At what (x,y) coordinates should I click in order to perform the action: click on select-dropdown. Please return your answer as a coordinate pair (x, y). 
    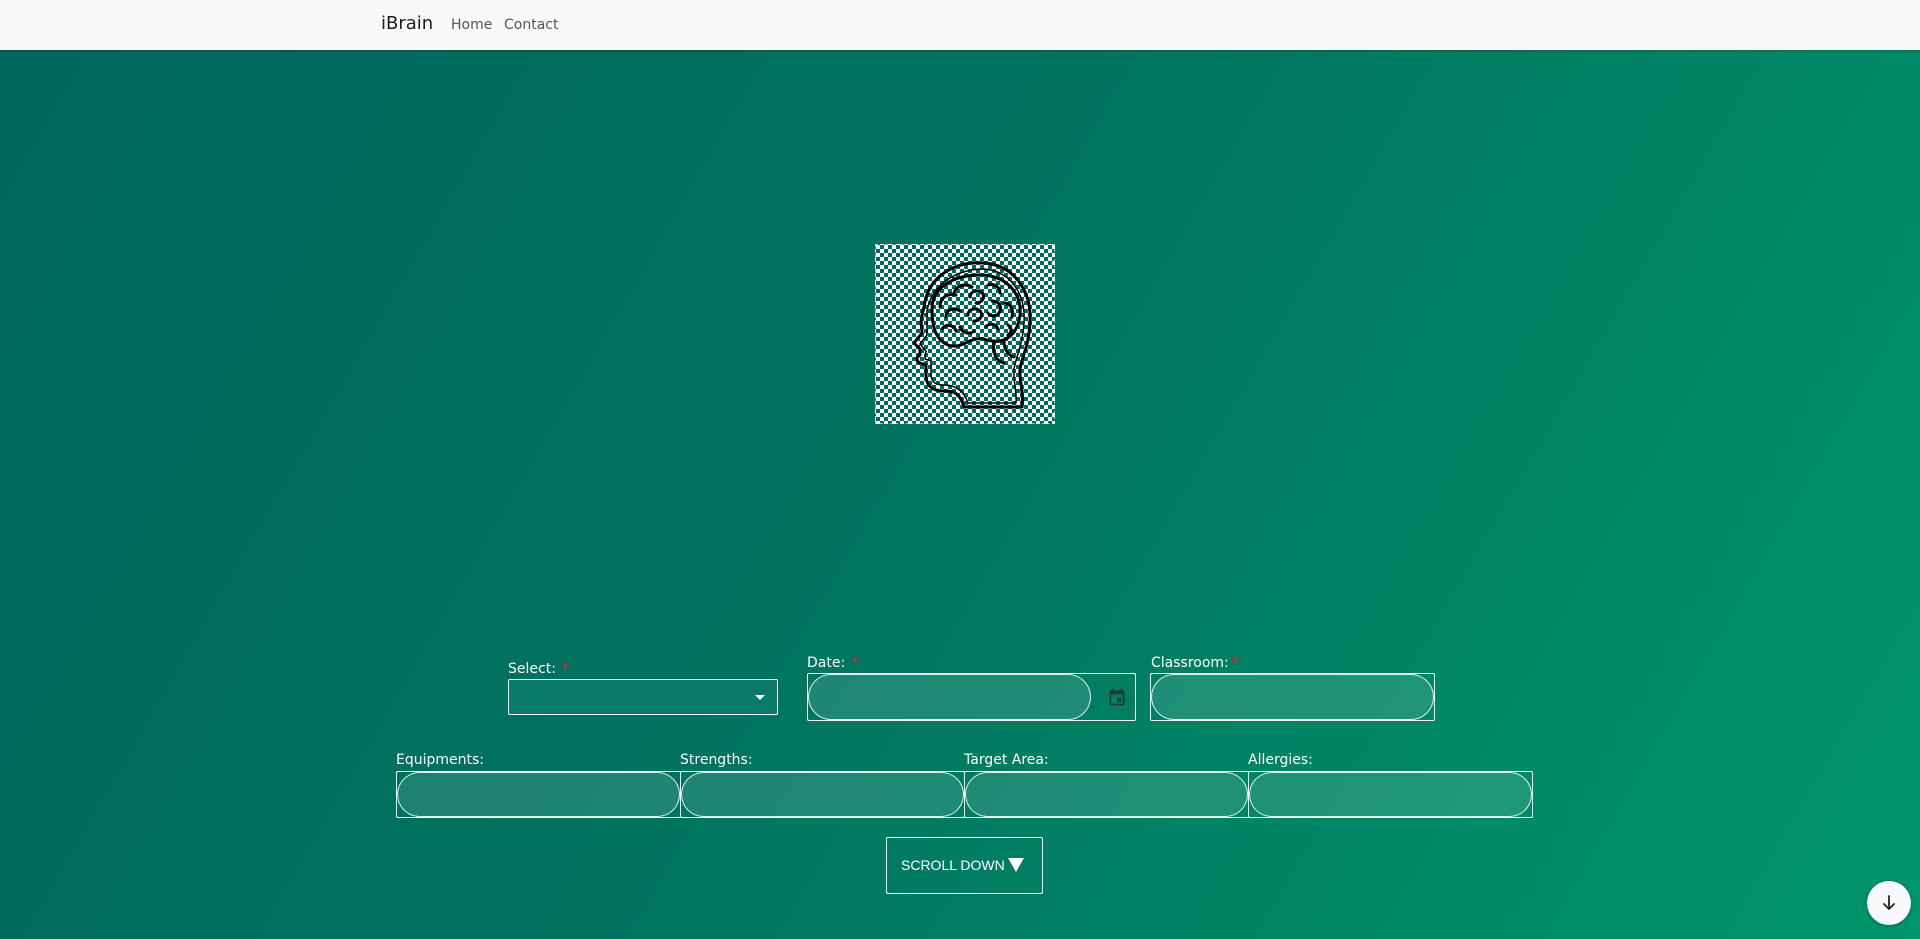
    Looking at the image, I should click on (643, 697).